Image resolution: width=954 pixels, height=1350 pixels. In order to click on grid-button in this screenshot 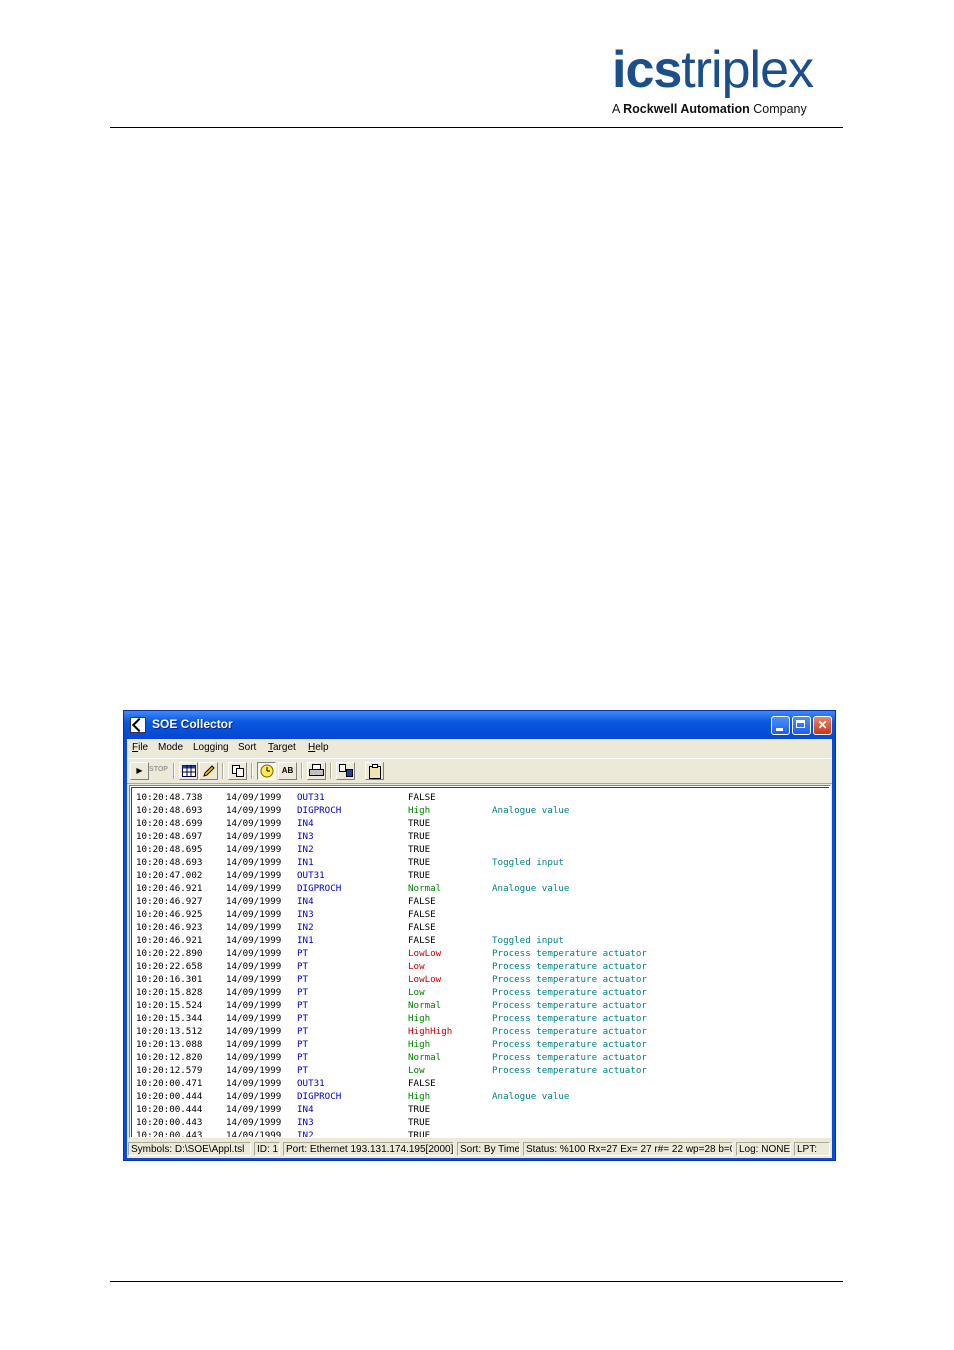, I will do `click(188, 771)`.